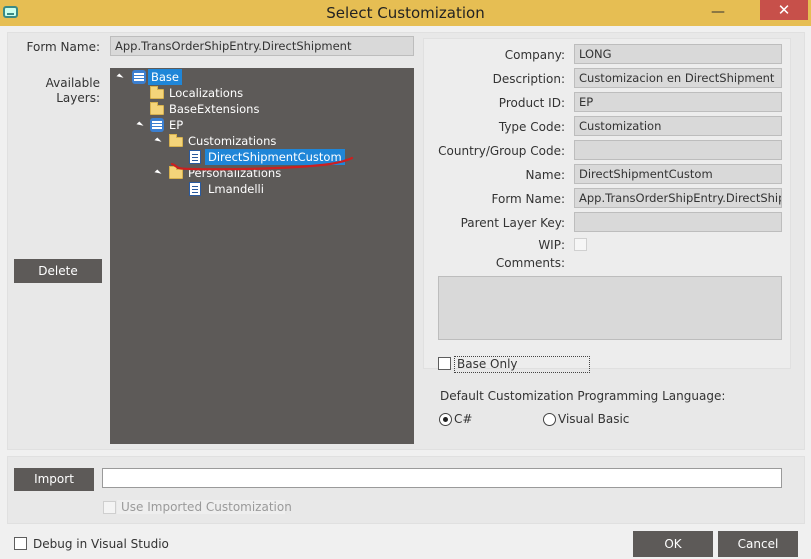  I want to click on red-underline-annotation, so click(262, 163).